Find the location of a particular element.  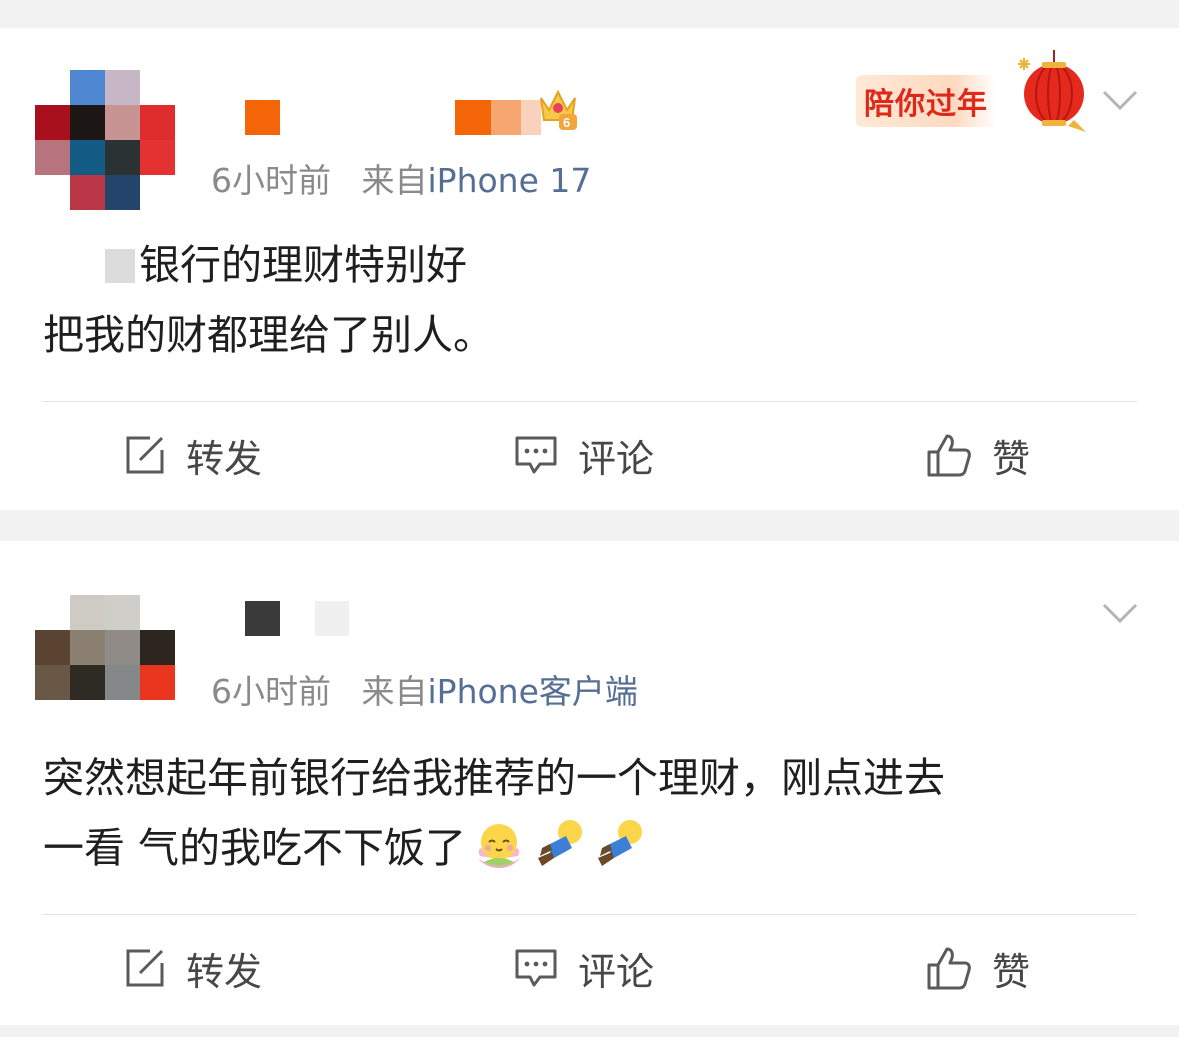

post-meta: 6小时前 来自iPhone 17 is located at coordinates (401, 178).